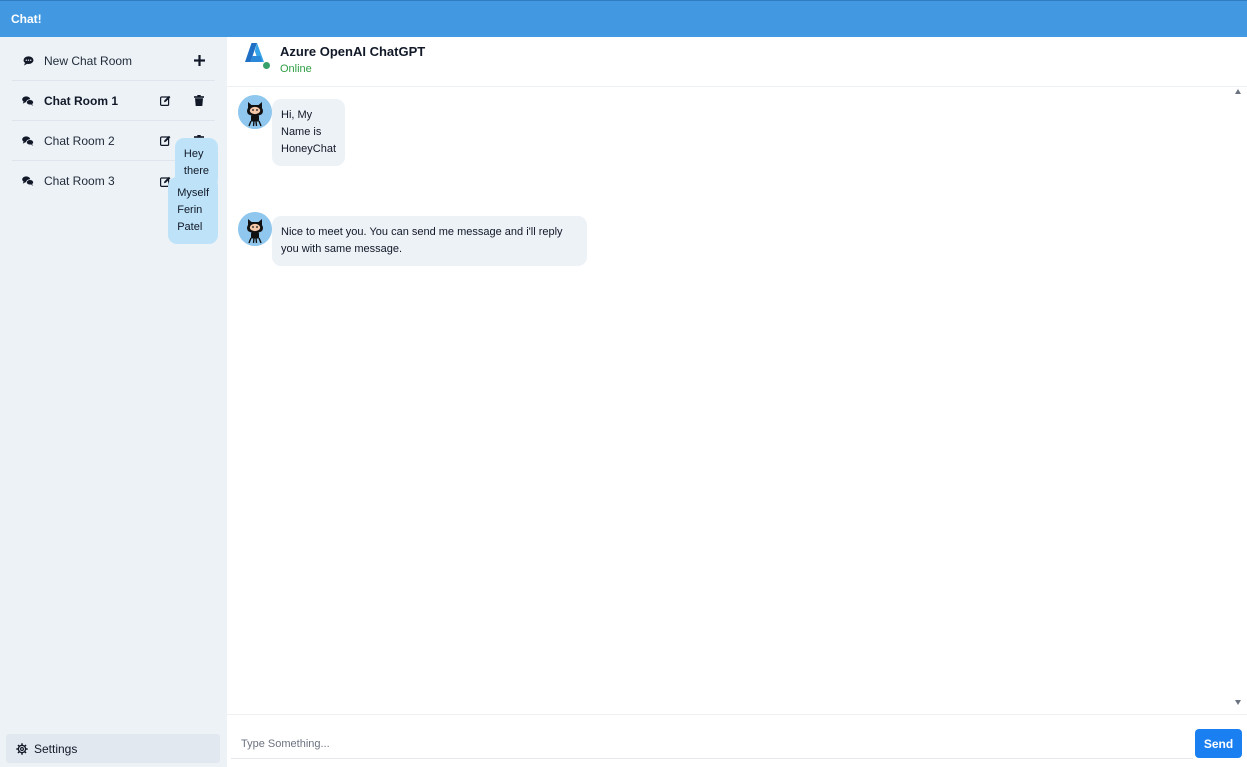 The height and width of the screenshot is (767, 1247). I want to click on message-composer: Send, so click(737, 740).